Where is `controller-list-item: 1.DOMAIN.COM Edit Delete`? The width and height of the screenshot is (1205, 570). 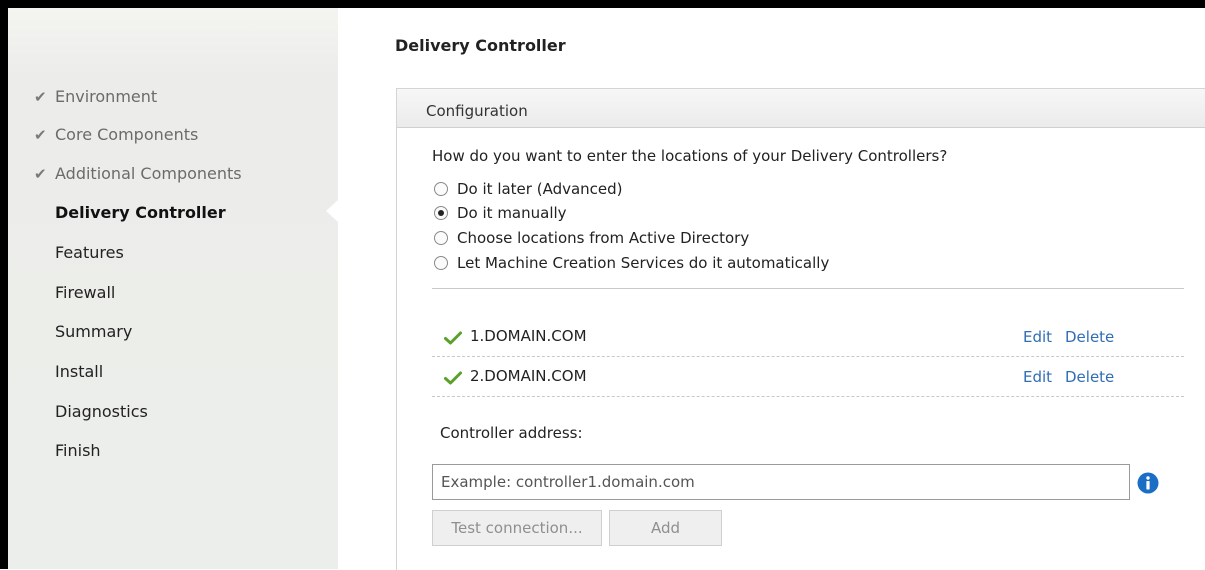
controller-list-item: 1.DOMAIN.COM Edit Delete is located at coordinates (808, 337).